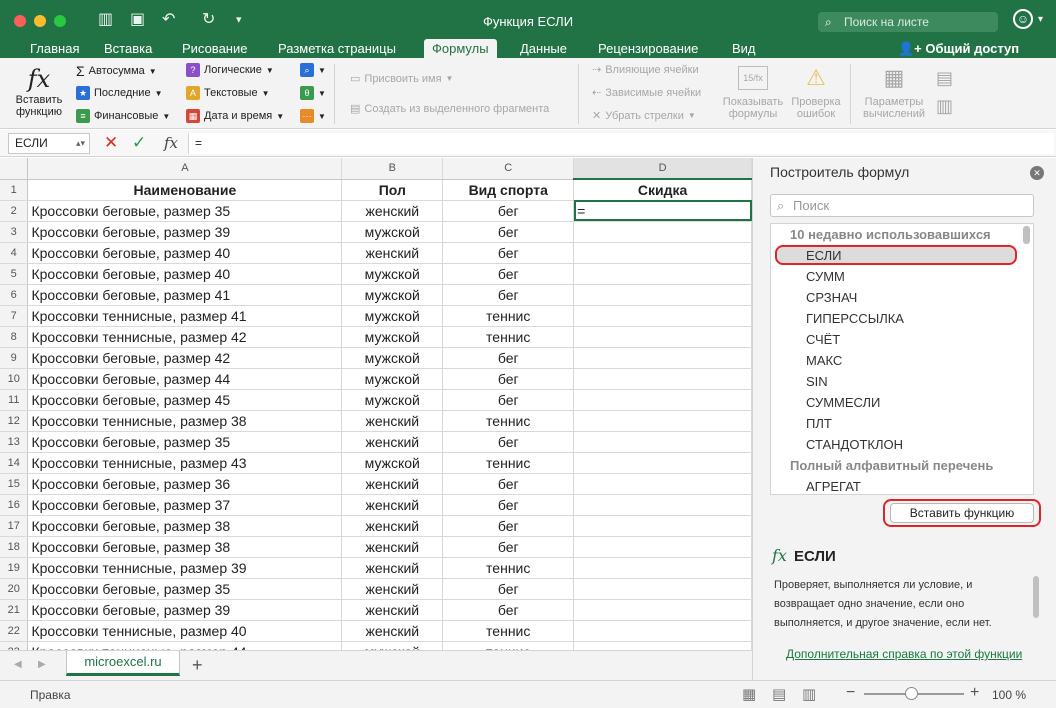  Describe the element at coordinates (14, 337) in the screenshot. I see `row-header: 8` at that location.